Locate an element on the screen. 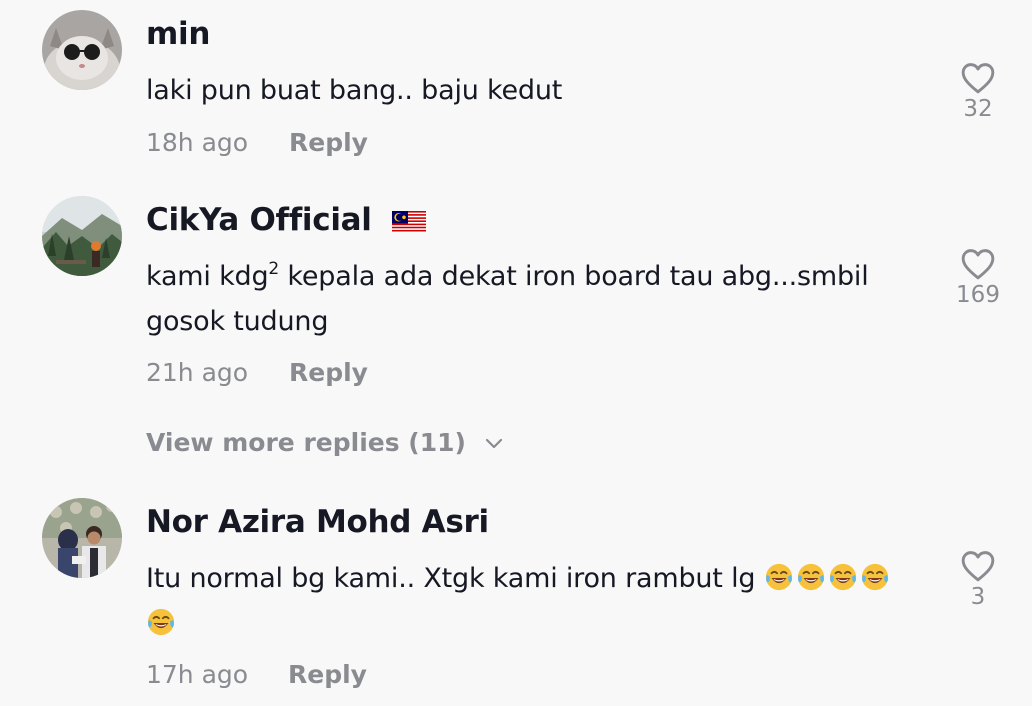 This screenshot has height=706, width=1032. comment-timestamp: 18h ago is located at coordinates (197, 142).